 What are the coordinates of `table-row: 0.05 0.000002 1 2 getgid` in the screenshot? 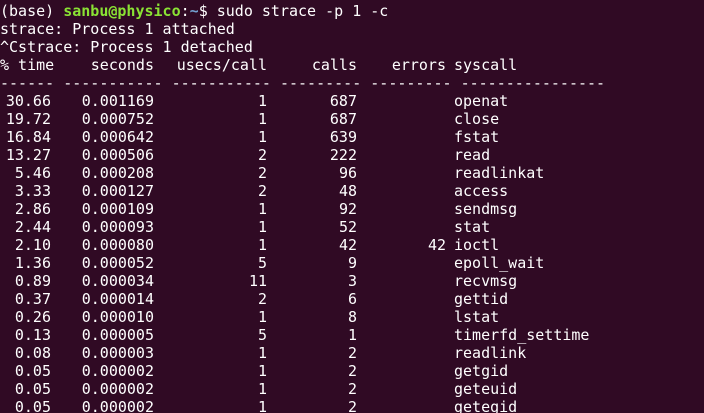 It's located at (352, 371).